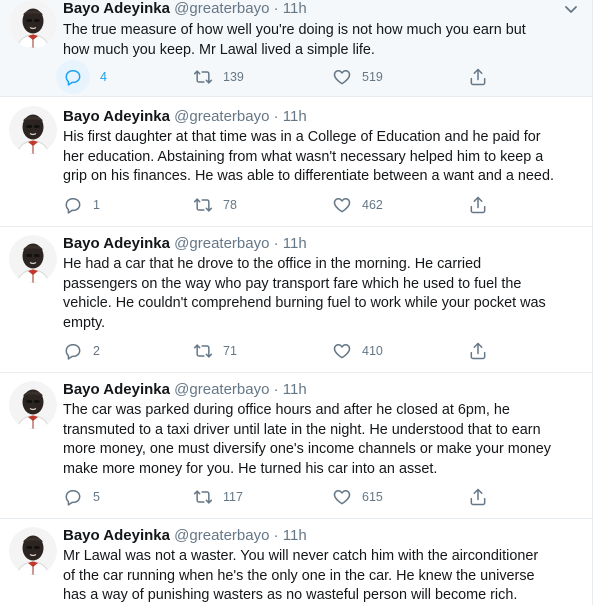  What do you see at coordinates (283, 351) in the screenshot?
I see `tweet-actions: 2 71 410` at bounding box center [283, 351].